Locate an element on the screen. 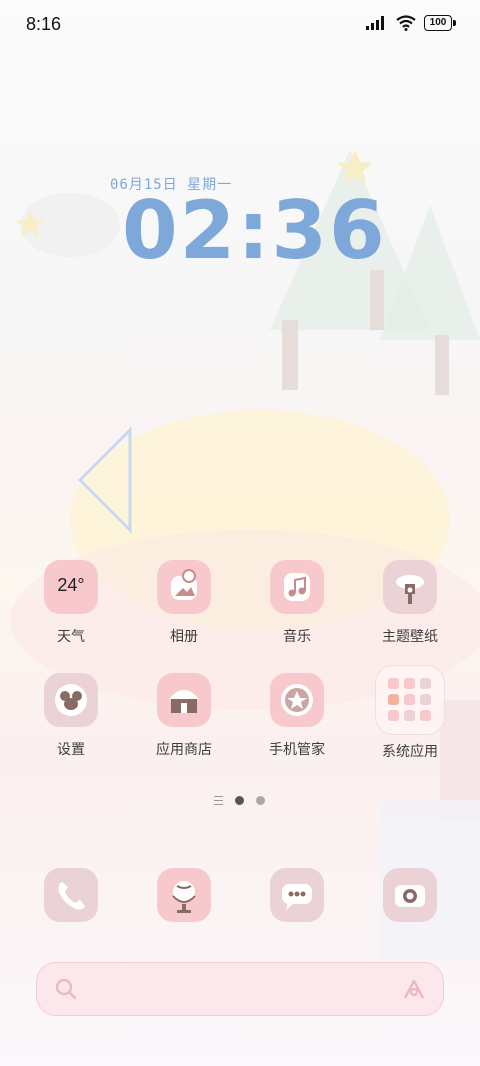  app-phone-manager: 手机管家 is located at coordinates (297, 716).